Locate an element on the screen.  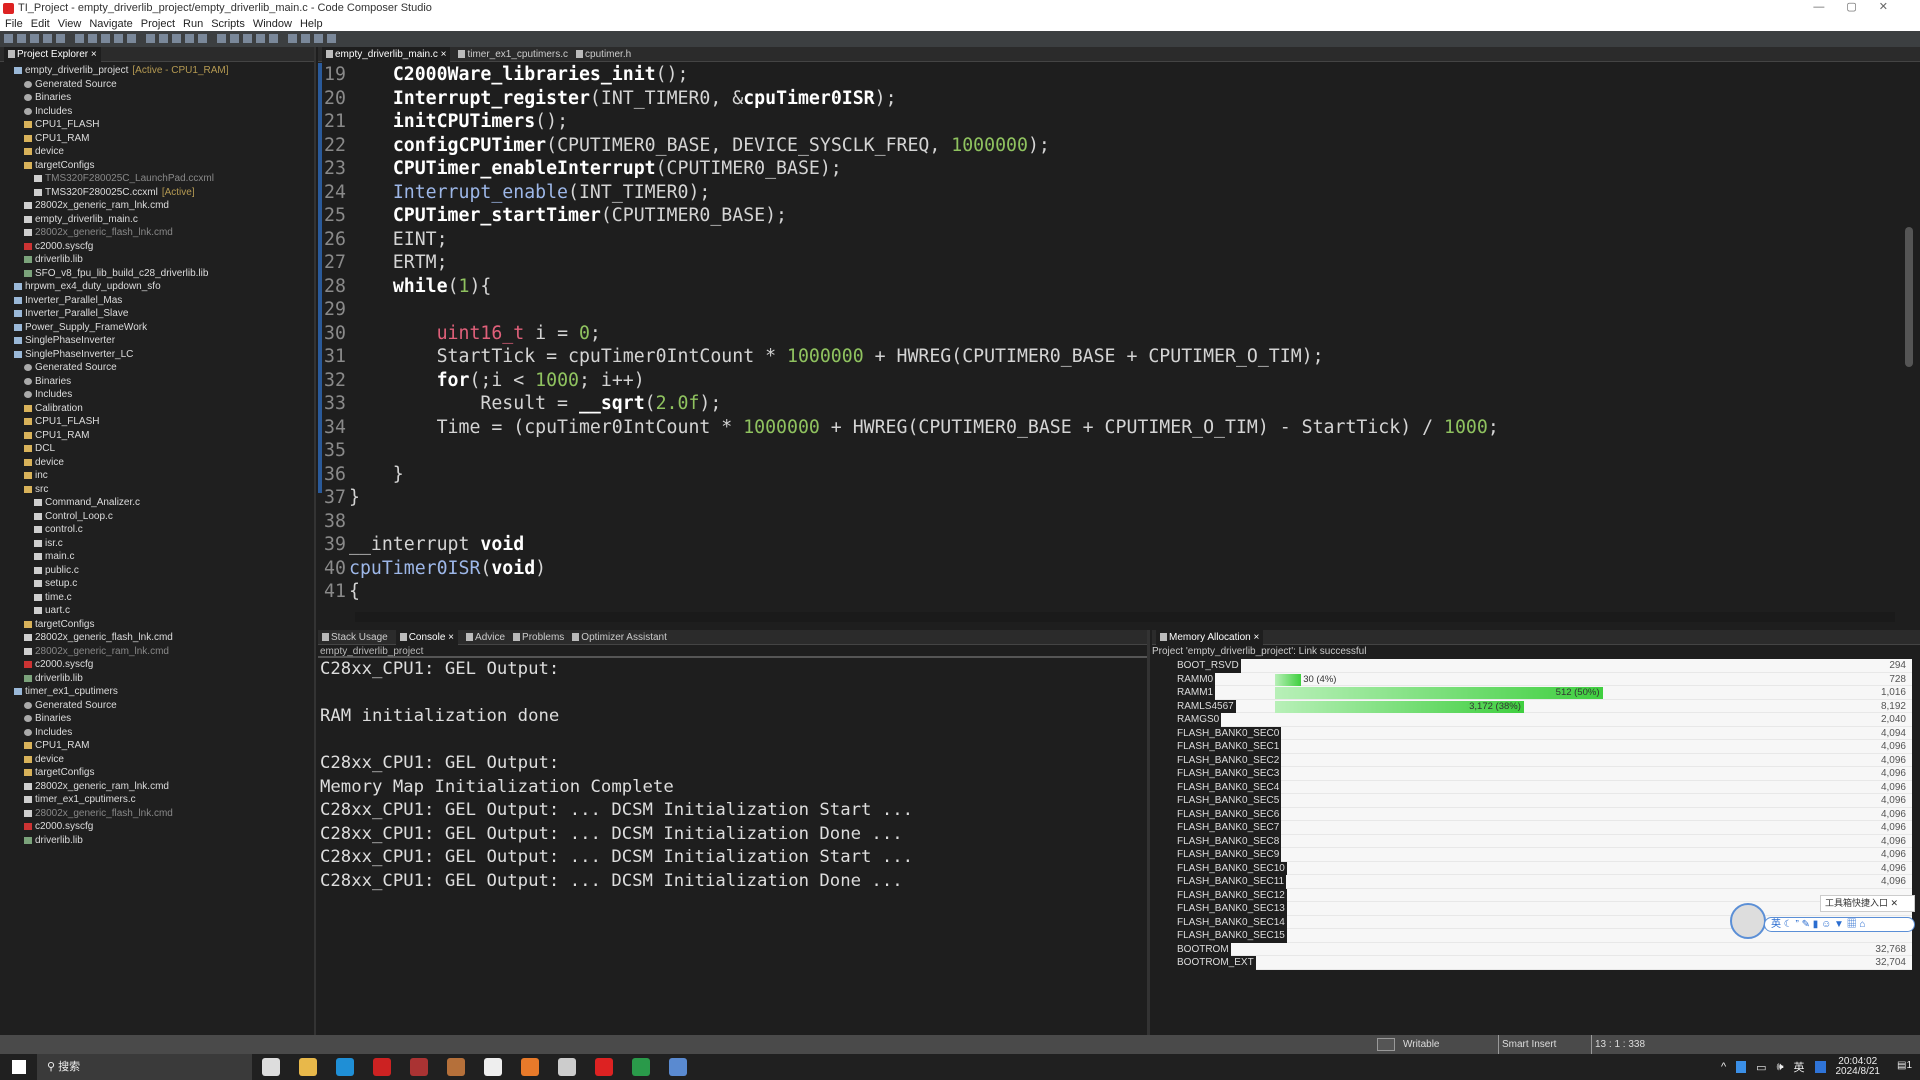
tab-advice: Advice is located at coordinates (485, 637).